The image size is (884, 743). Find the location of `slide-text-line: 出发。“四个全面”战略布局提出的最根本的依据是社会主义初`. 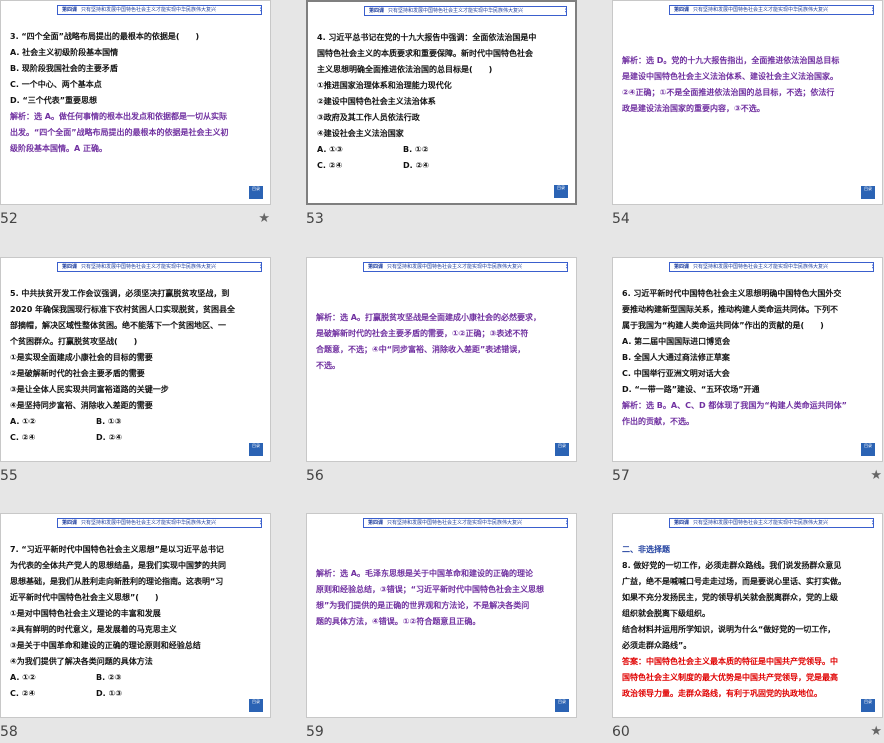

slide-text-line: 出发。“四个全面”战略布局提出的最根本的依据是社会主义初 is located at coordinates (119, 132).